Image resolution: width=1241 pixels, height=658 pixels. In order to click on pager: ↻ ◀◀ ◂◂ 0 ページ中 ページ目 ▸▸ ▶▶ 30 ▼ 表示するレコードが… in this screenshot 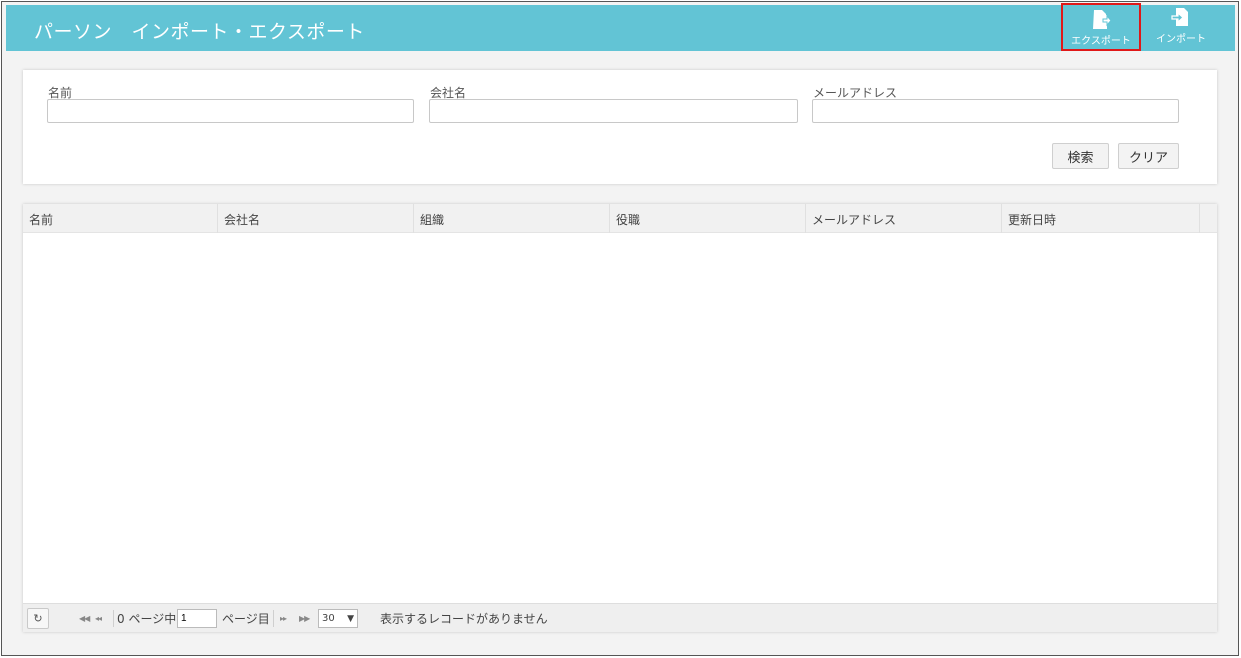, I will do `click(620, 617)`.